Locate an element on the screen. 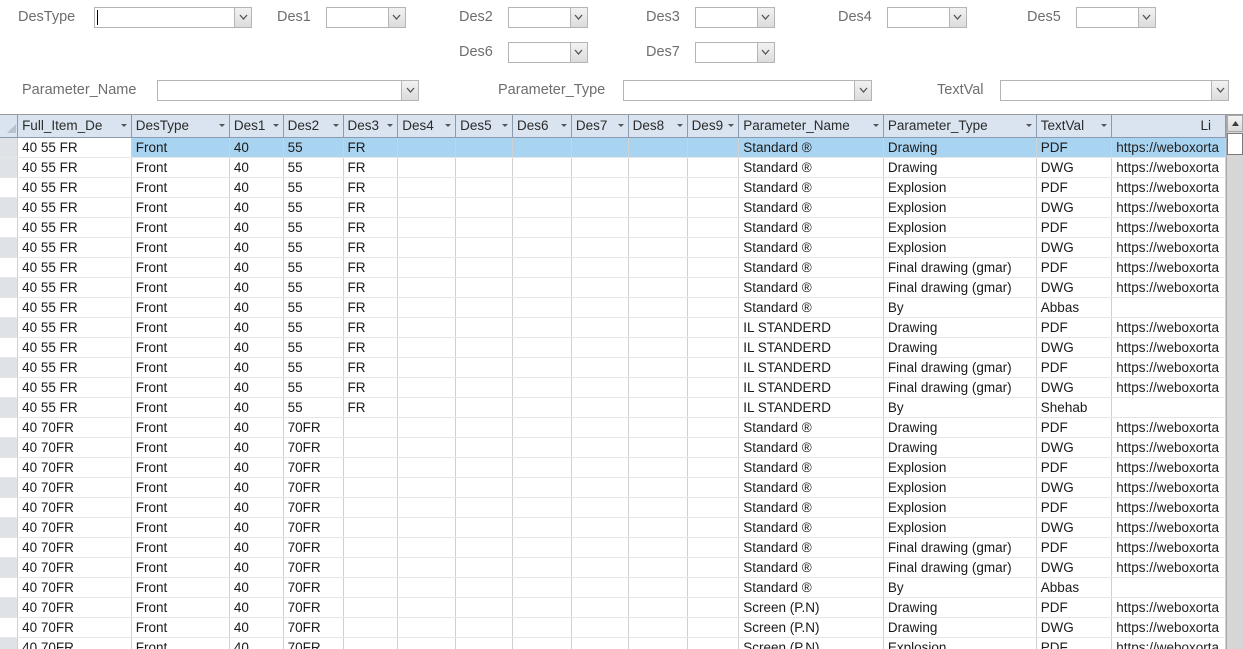 This screenshot has height=649, width=1243. combo-des4 is located at coordinates (926, 17).